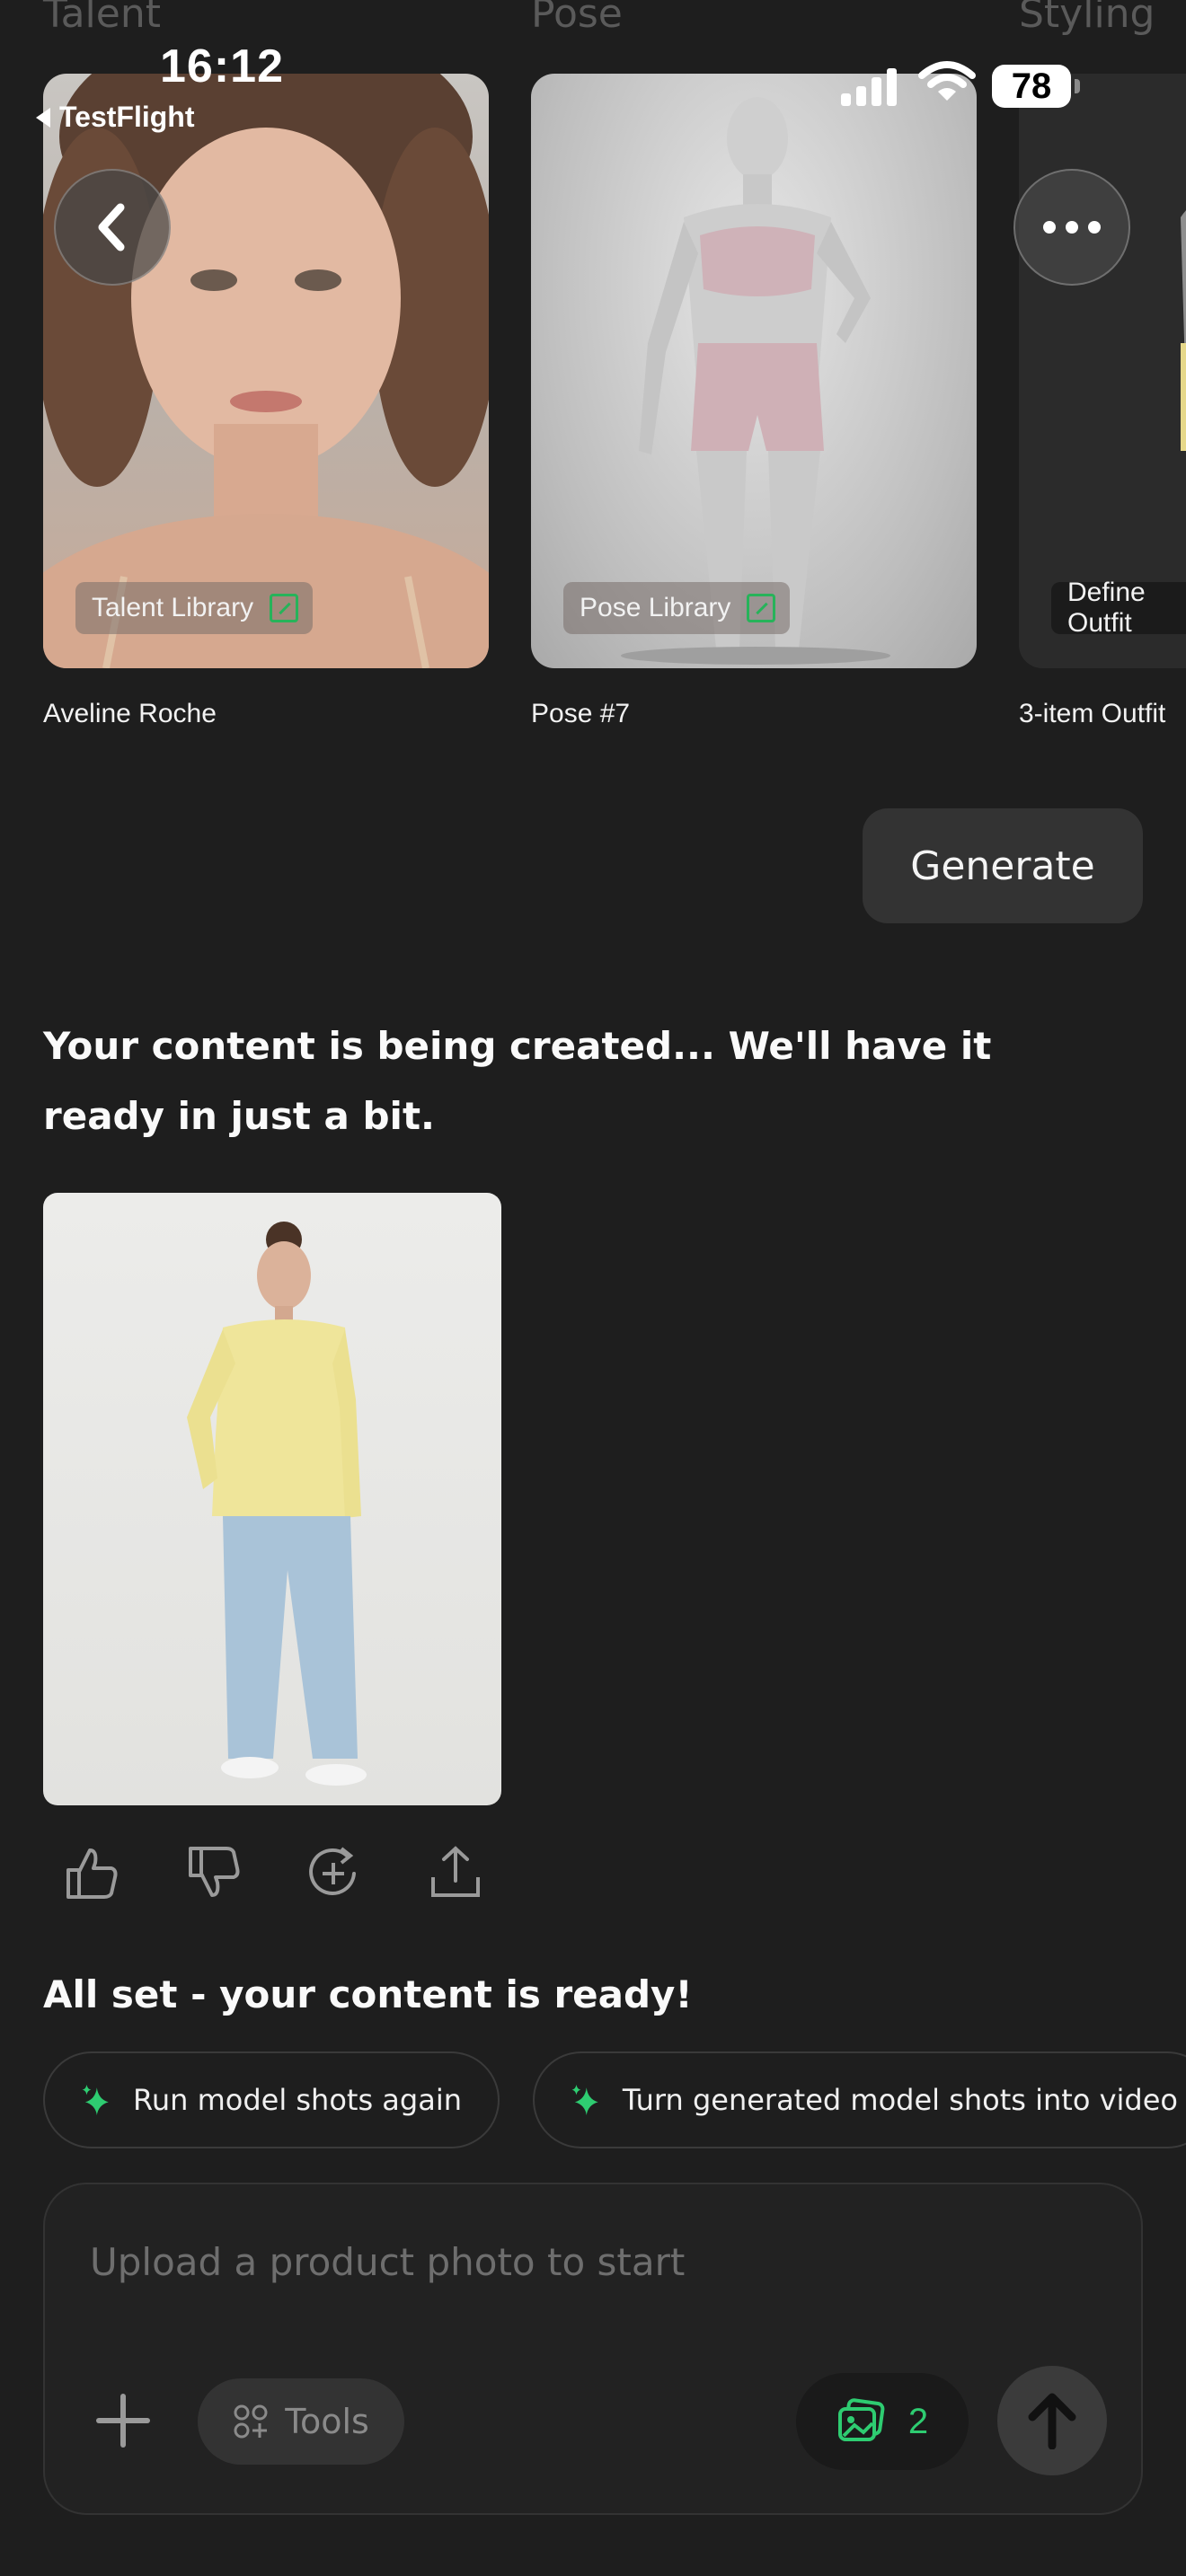 Image resolution: width=1186 pixels, height=2576 pixels. Describe the element at coordinates (102, 18) in the screenshot. I see `strip-label-talent: Talent` at that location.